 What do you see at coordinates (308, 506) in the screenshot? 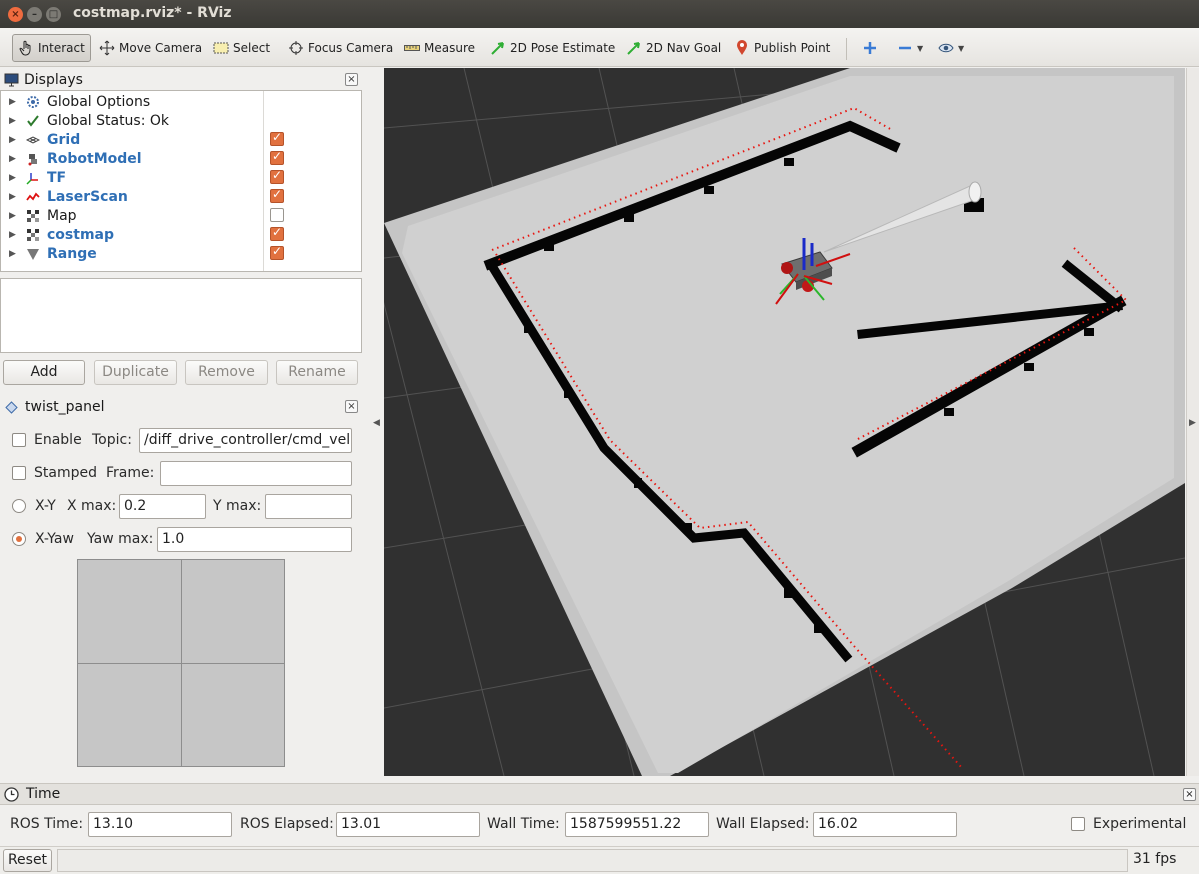
I see `ymax-input` at bounding box center [308, 506].